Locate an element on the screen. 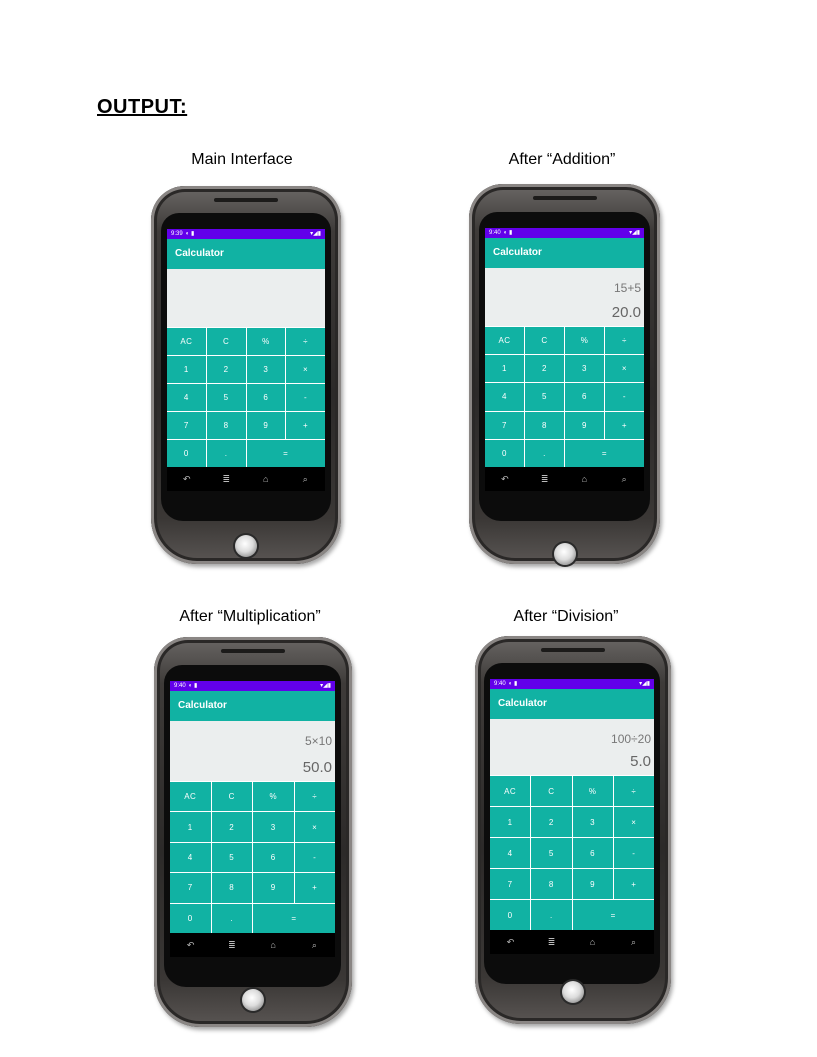  app-title: Calculator is located at coordinates (246, 254).